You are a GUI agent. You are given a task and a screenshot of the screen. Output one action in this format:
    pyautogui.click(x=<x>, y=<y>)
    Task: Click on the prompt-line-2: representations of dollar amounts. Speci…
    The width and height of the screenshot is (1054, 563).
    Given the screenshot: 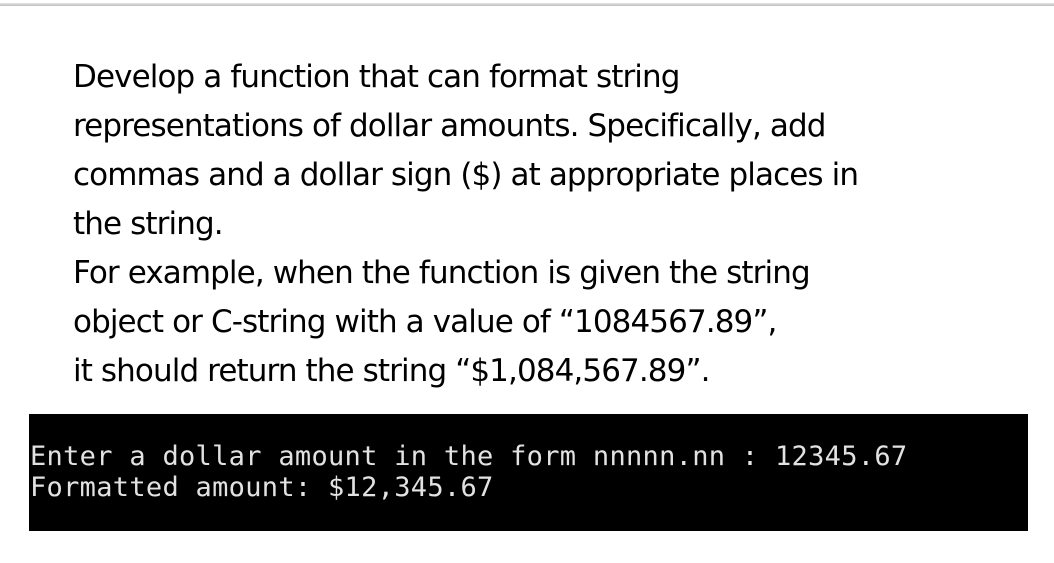 What is the action you would take?
    pyautogui.click(x=449, y=126)
    